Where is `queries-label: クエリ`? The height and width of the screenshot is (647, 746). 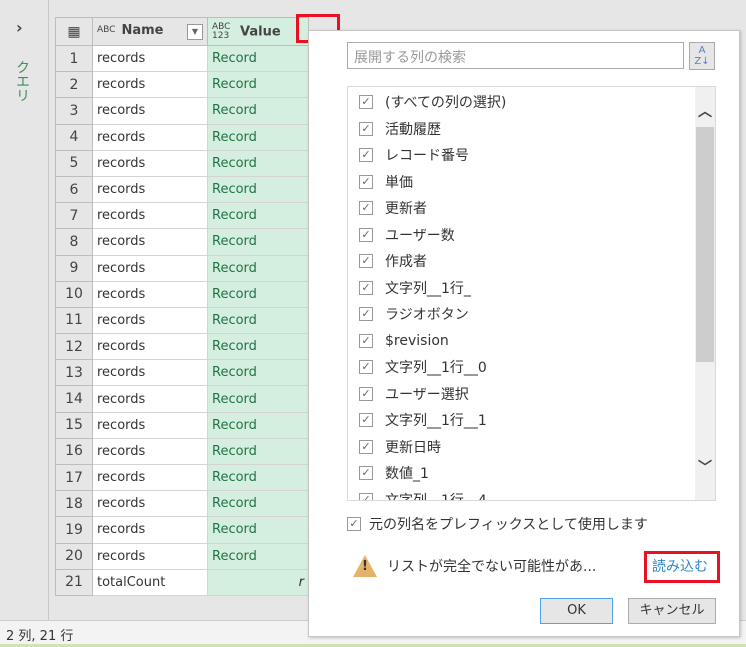 queries-label: クエリ is located at coordinates (22, 81).